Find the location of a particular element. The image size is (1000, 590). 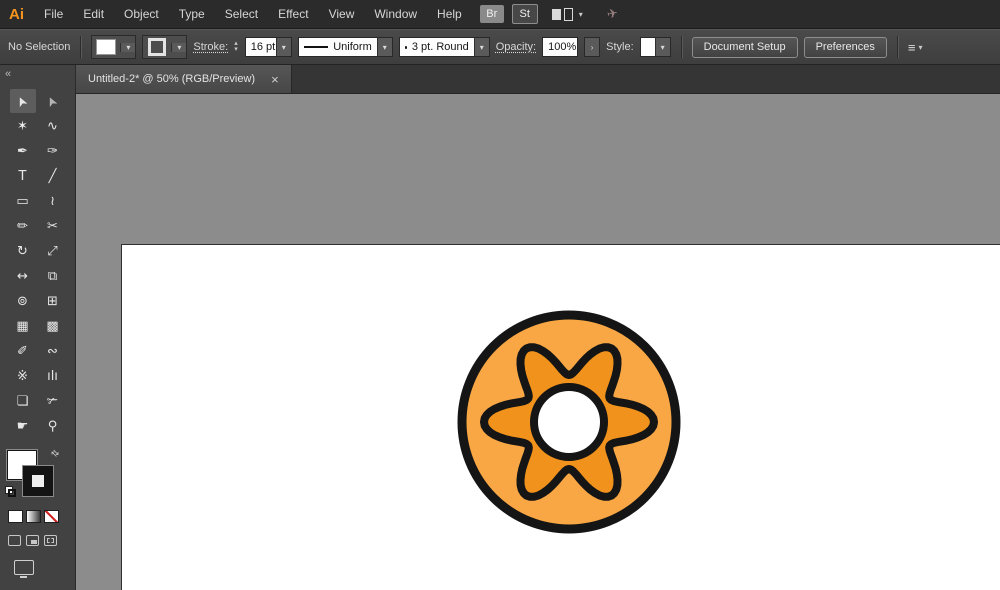

opacity-field: 100% is located at coordinates (560, 47).